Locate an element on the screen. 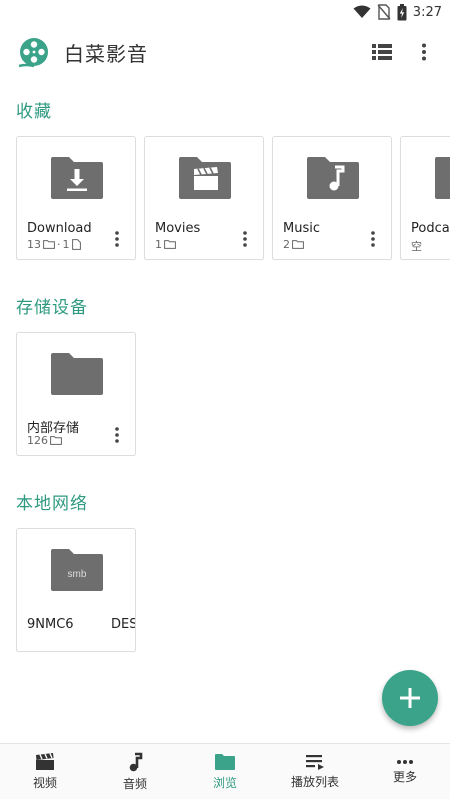 The width and height of the screenshot is (450, 799). network-share-card: smb 9NMC6 DESKTOP is located at coordinates (76, 590).